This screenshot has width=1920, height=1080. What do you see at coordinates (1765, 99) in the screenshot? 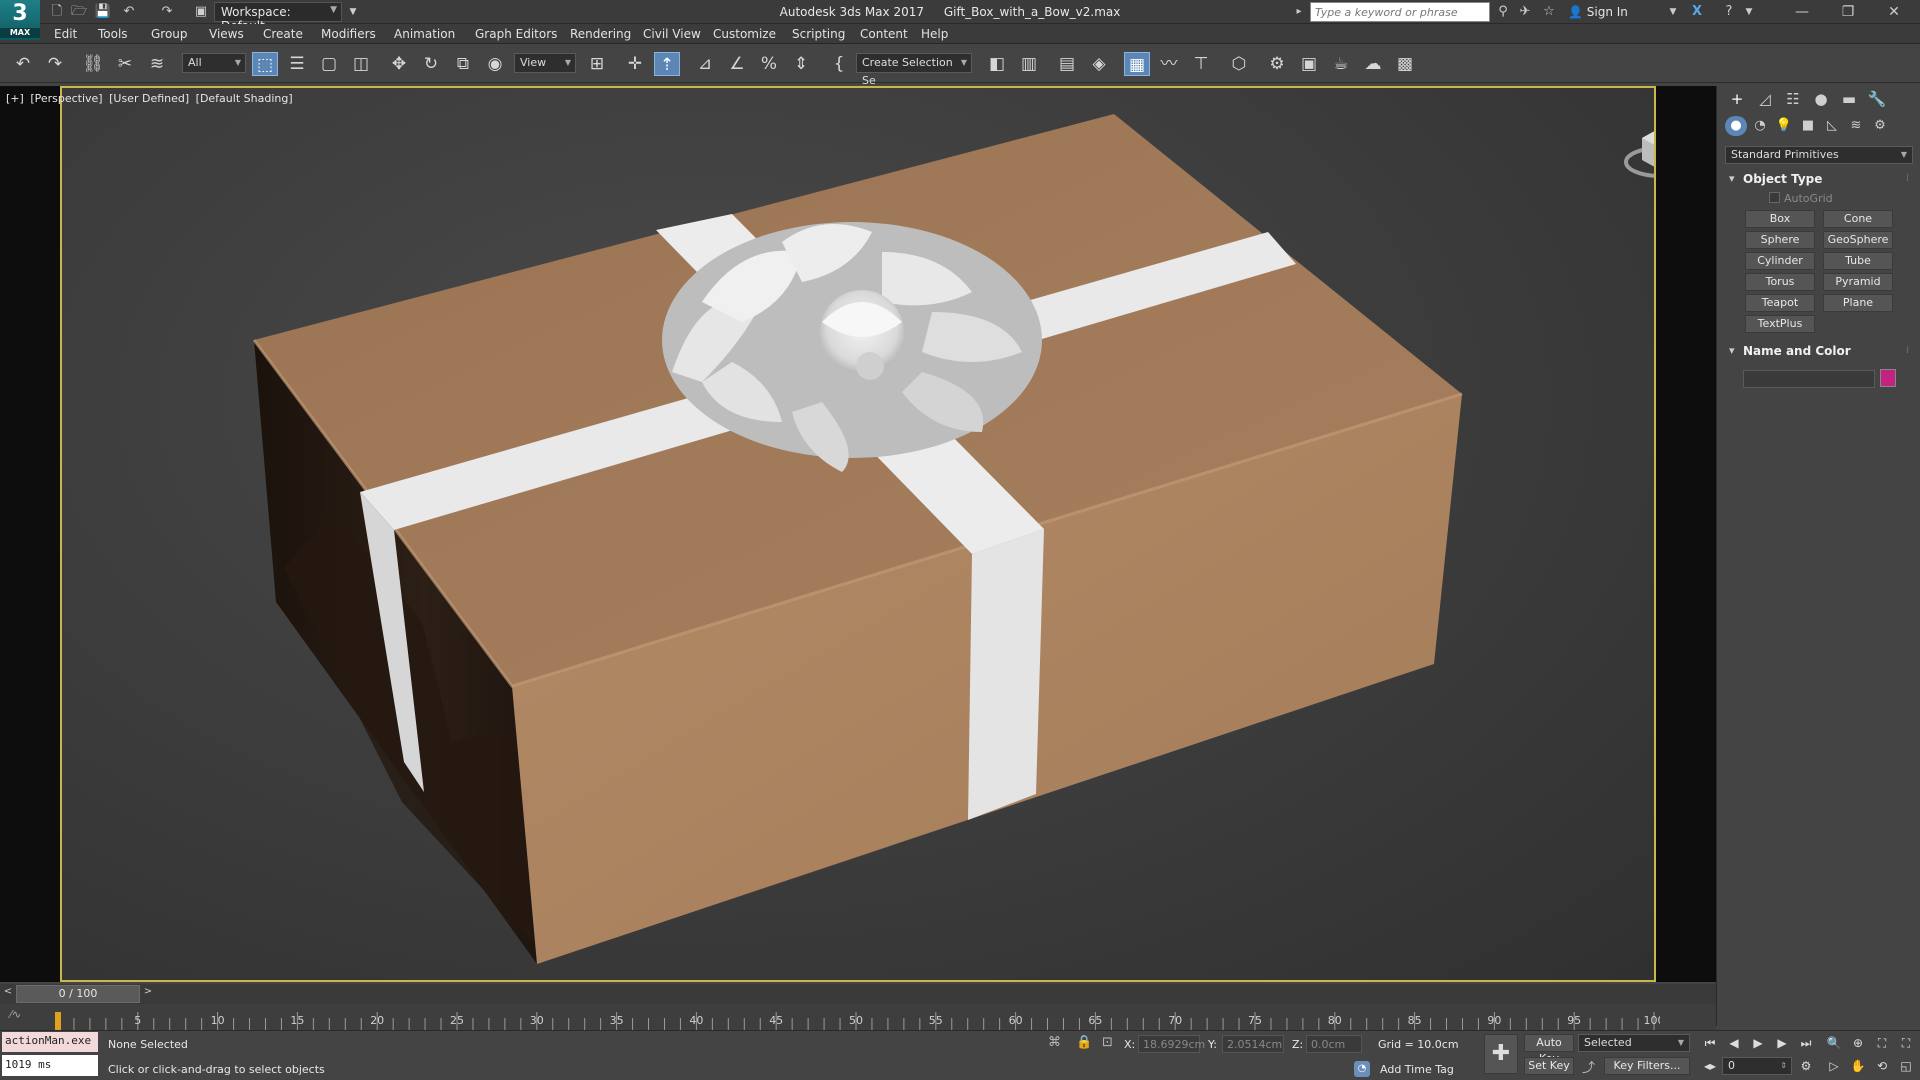
I see `modify-tab-icon: ◿` at bounding box center [1765, 99].